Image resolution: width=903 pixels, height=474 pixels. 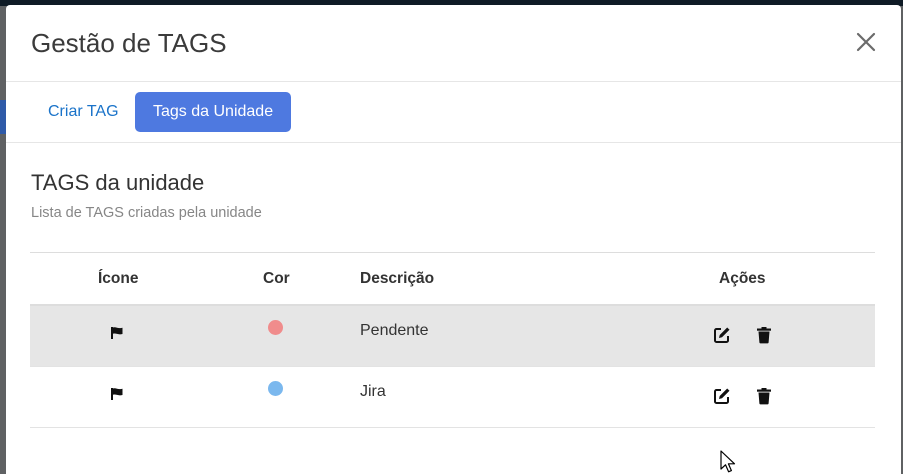 What do you see at coordinates (118, 182) in the screenshot?
I see `section-title: TAGS da unidade` at bounding box center [118, 182].